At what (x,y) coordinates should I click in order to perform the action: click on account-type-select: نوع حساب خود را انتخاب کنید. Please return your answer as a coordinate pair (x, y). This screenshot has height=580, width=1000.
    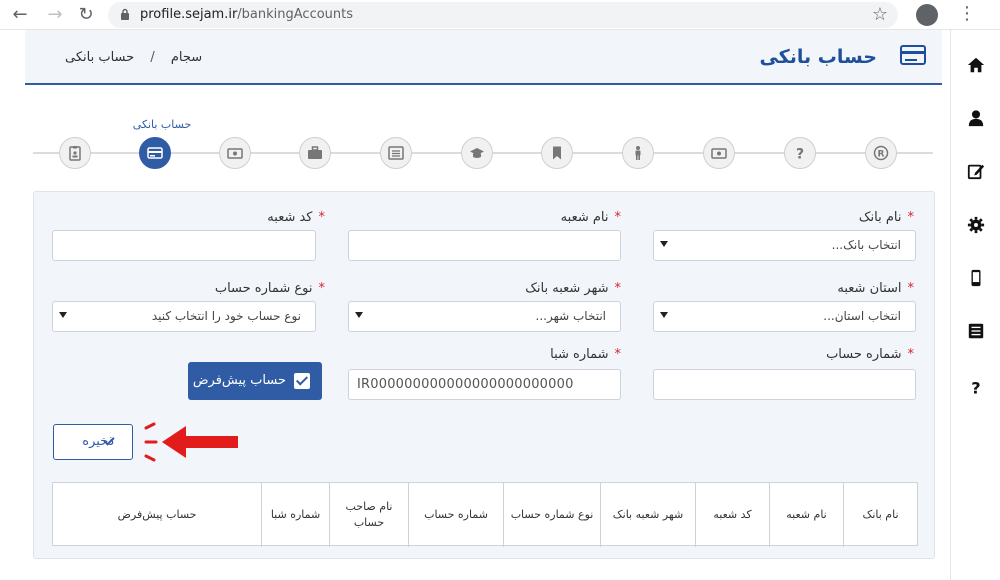
    Looking at the image, I should click on (184, 316).